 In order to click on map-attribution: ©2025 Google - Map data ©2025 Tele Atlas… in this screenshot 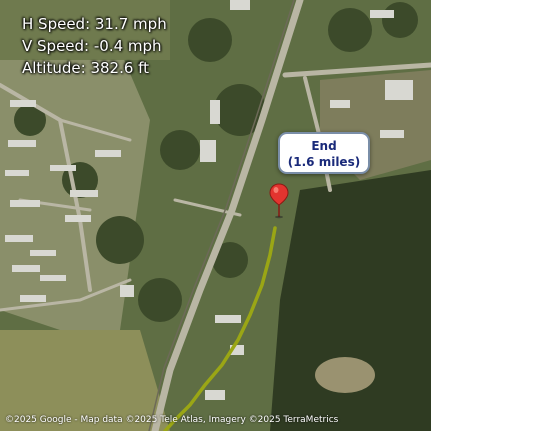, I will do `click(172, 420)`.